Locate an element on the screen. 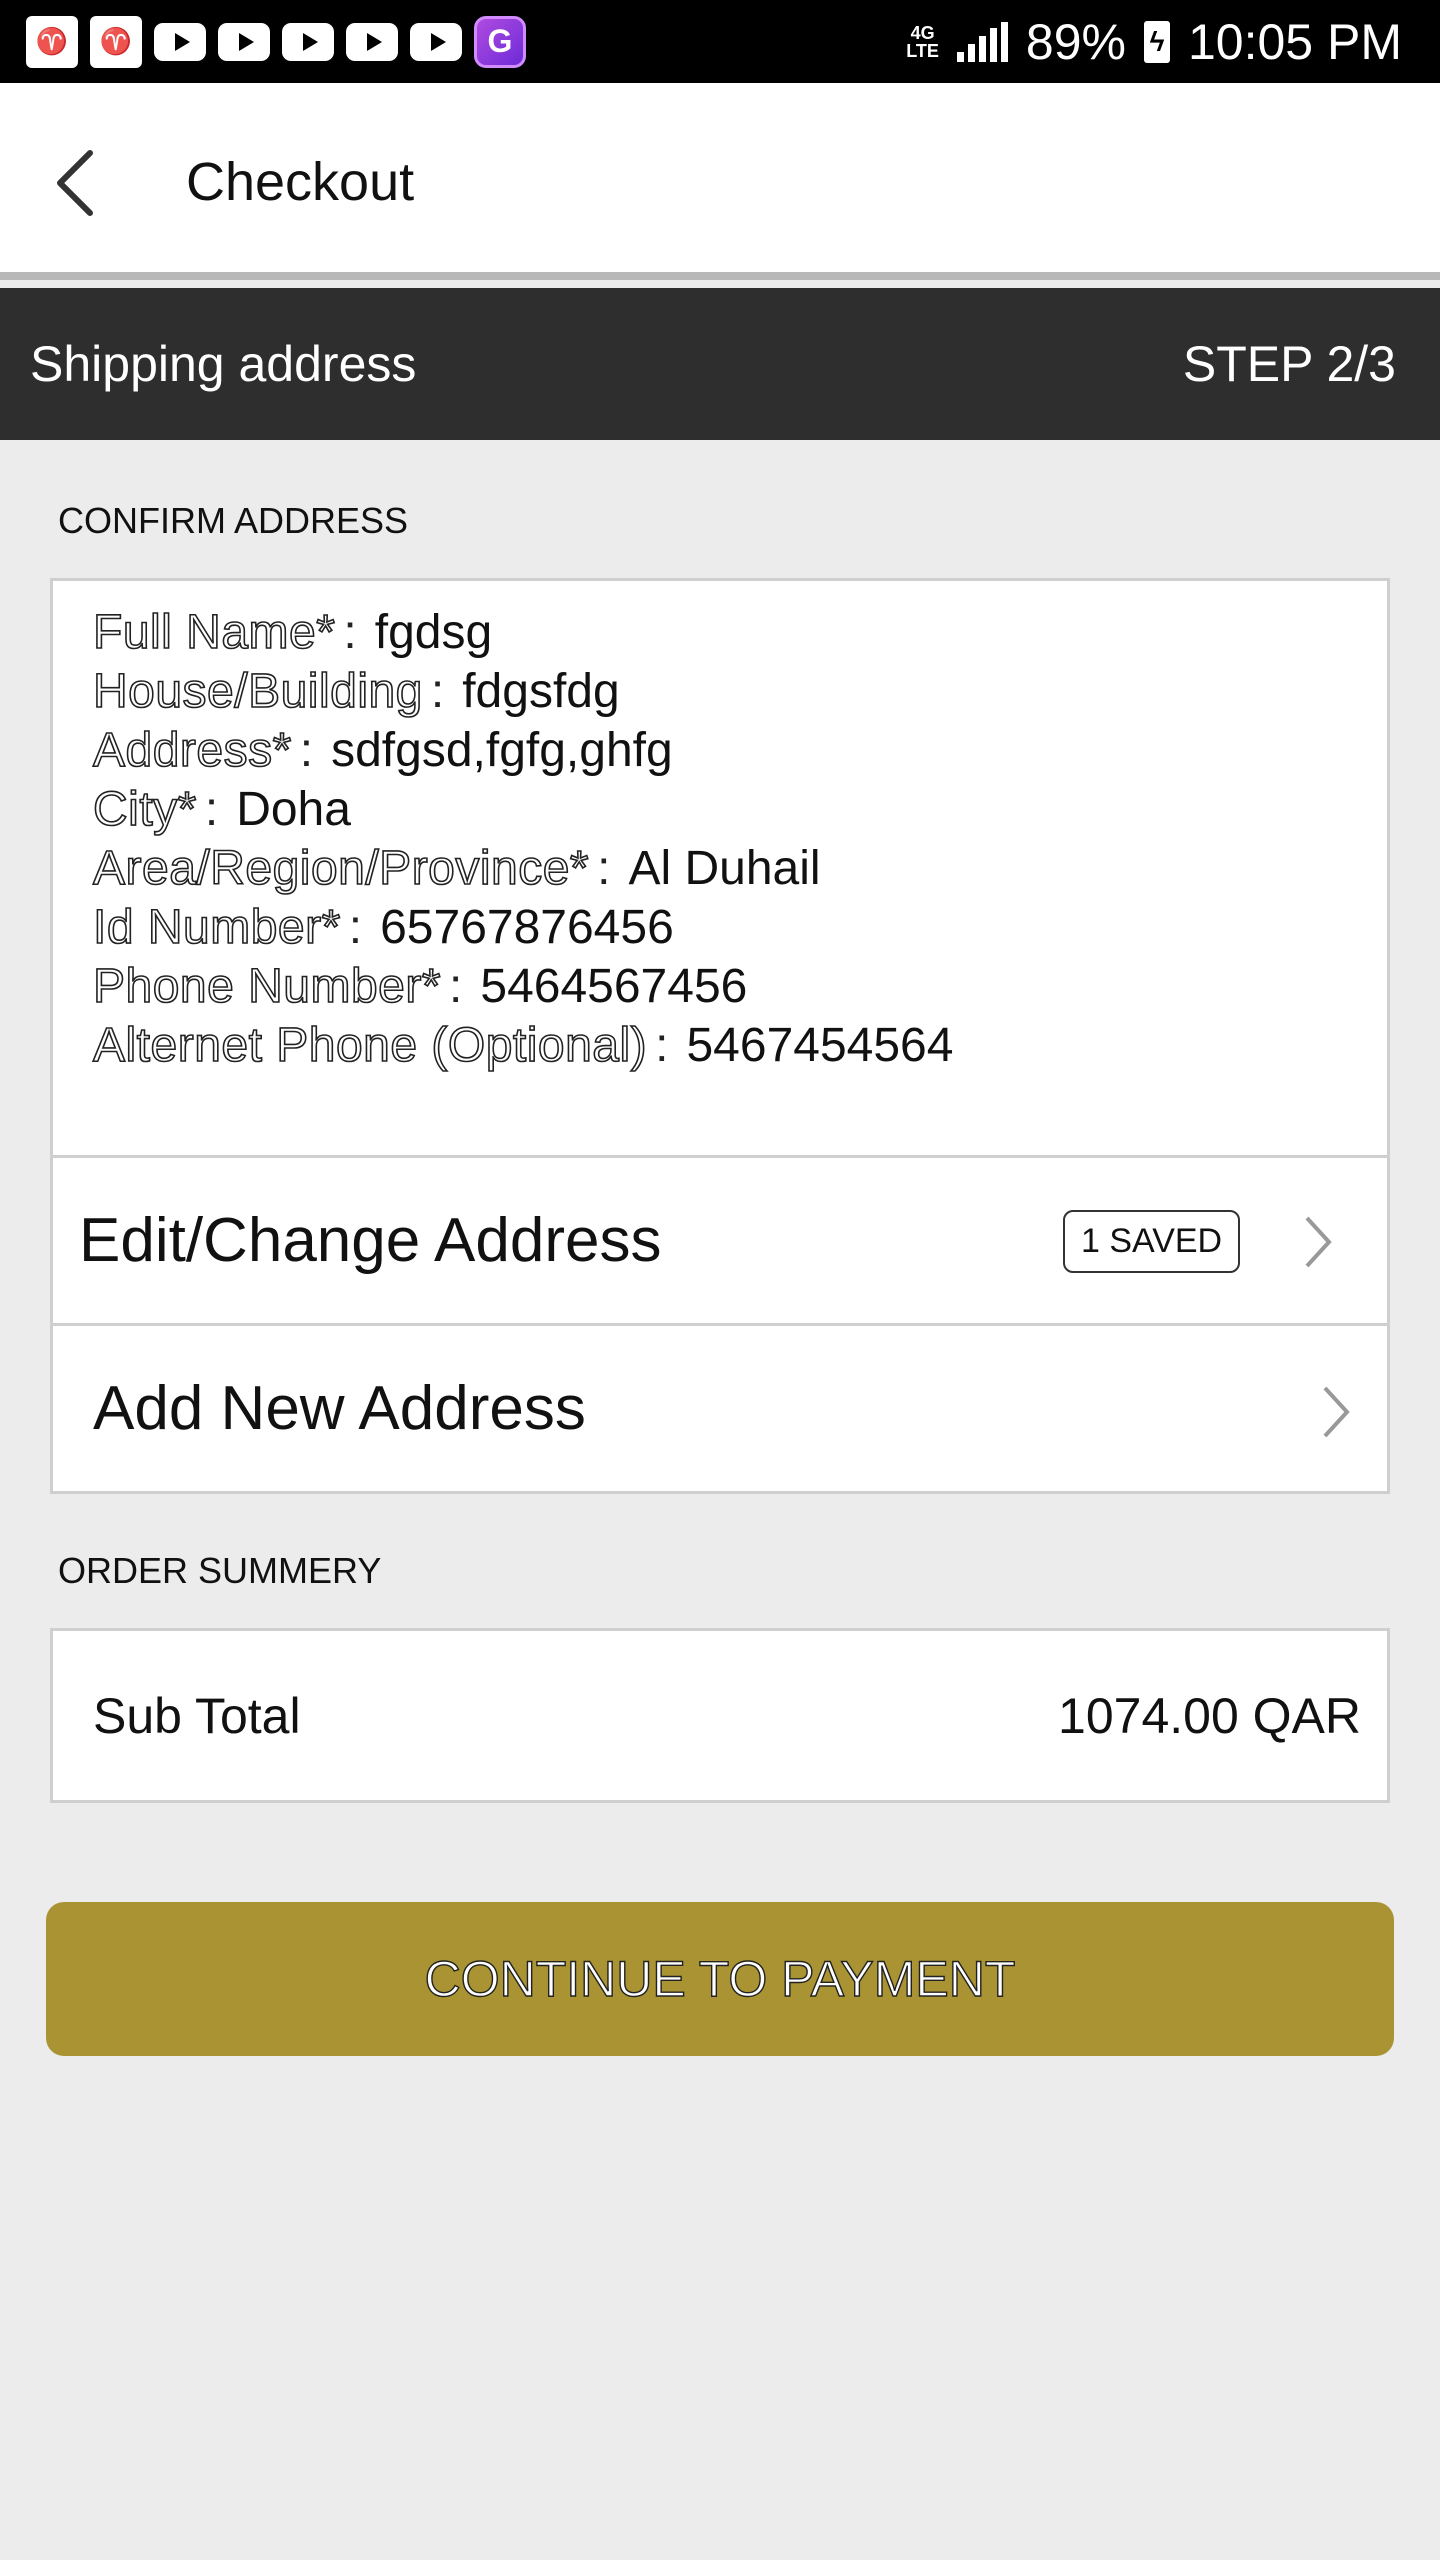  page-title: Checkout is located at coordinates (300, 182).